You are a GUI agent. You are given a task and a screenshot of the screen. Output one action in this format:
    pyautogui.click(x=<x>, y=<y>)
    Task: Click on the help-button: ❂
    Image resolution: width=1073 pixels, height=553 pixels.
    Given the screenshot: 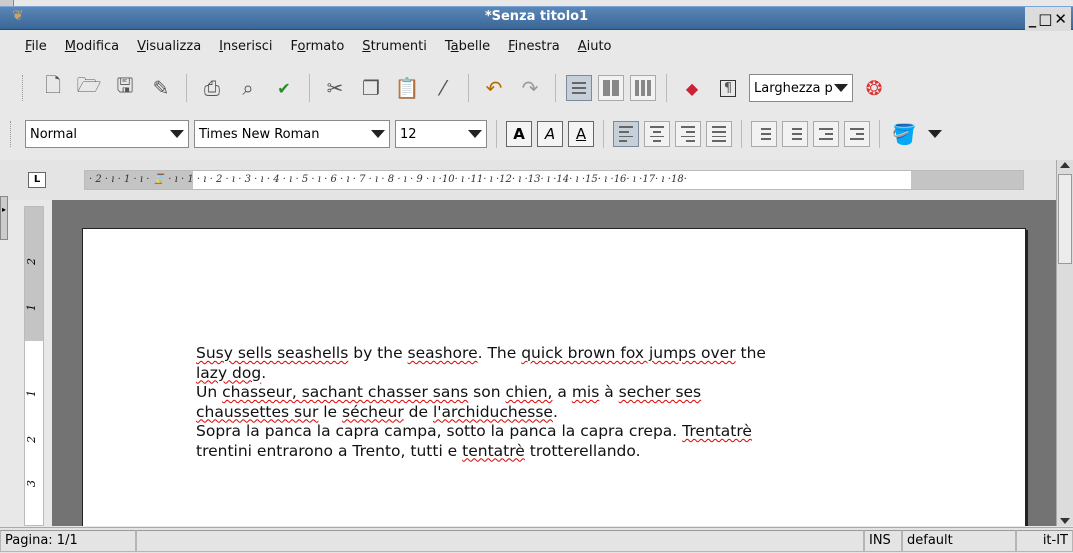 What is the action you would take?
    pyautogui.click(x=874, y=88)
    